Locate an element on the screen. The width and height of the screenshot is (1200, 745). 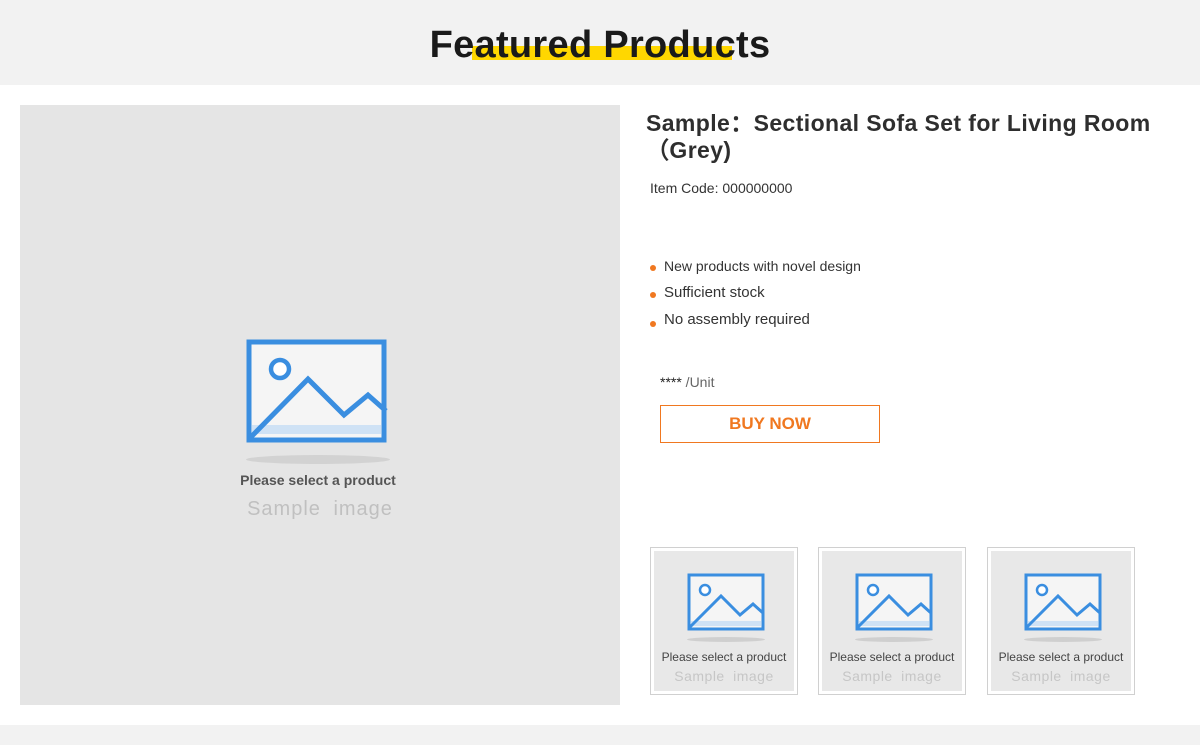
buy-now-button: BUY NOW is located at coordinates (770, 424).